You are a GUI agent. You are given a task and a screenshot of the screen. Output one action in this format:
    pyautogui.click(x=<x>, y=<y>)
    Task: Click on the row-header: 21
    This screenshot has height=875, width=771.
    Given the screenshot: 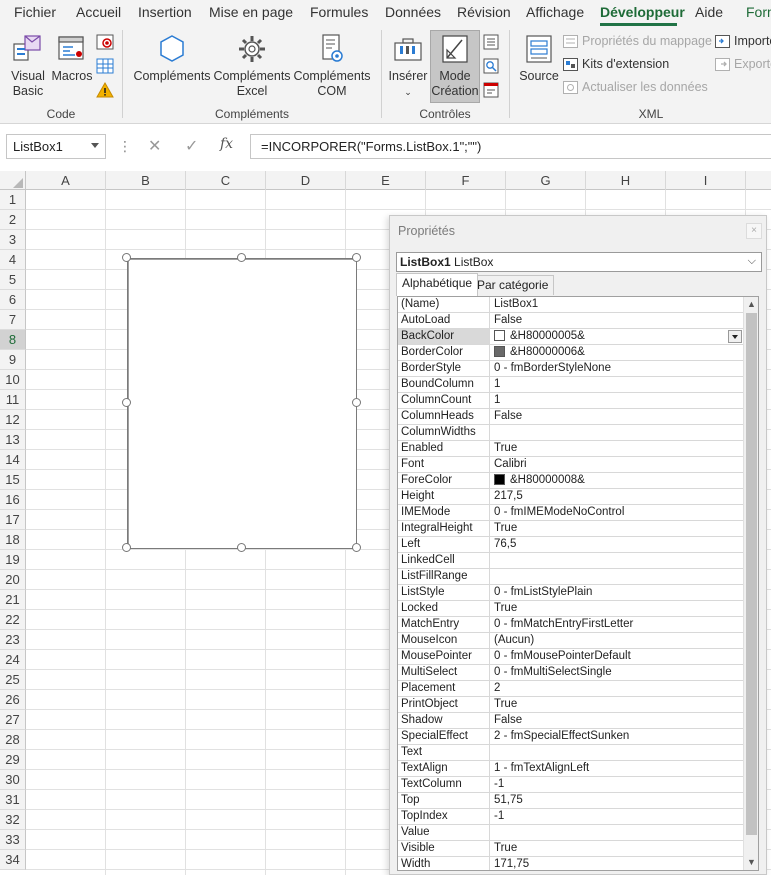 What is the action you would take?
    pyautogui.click(x=13, y=600)
    